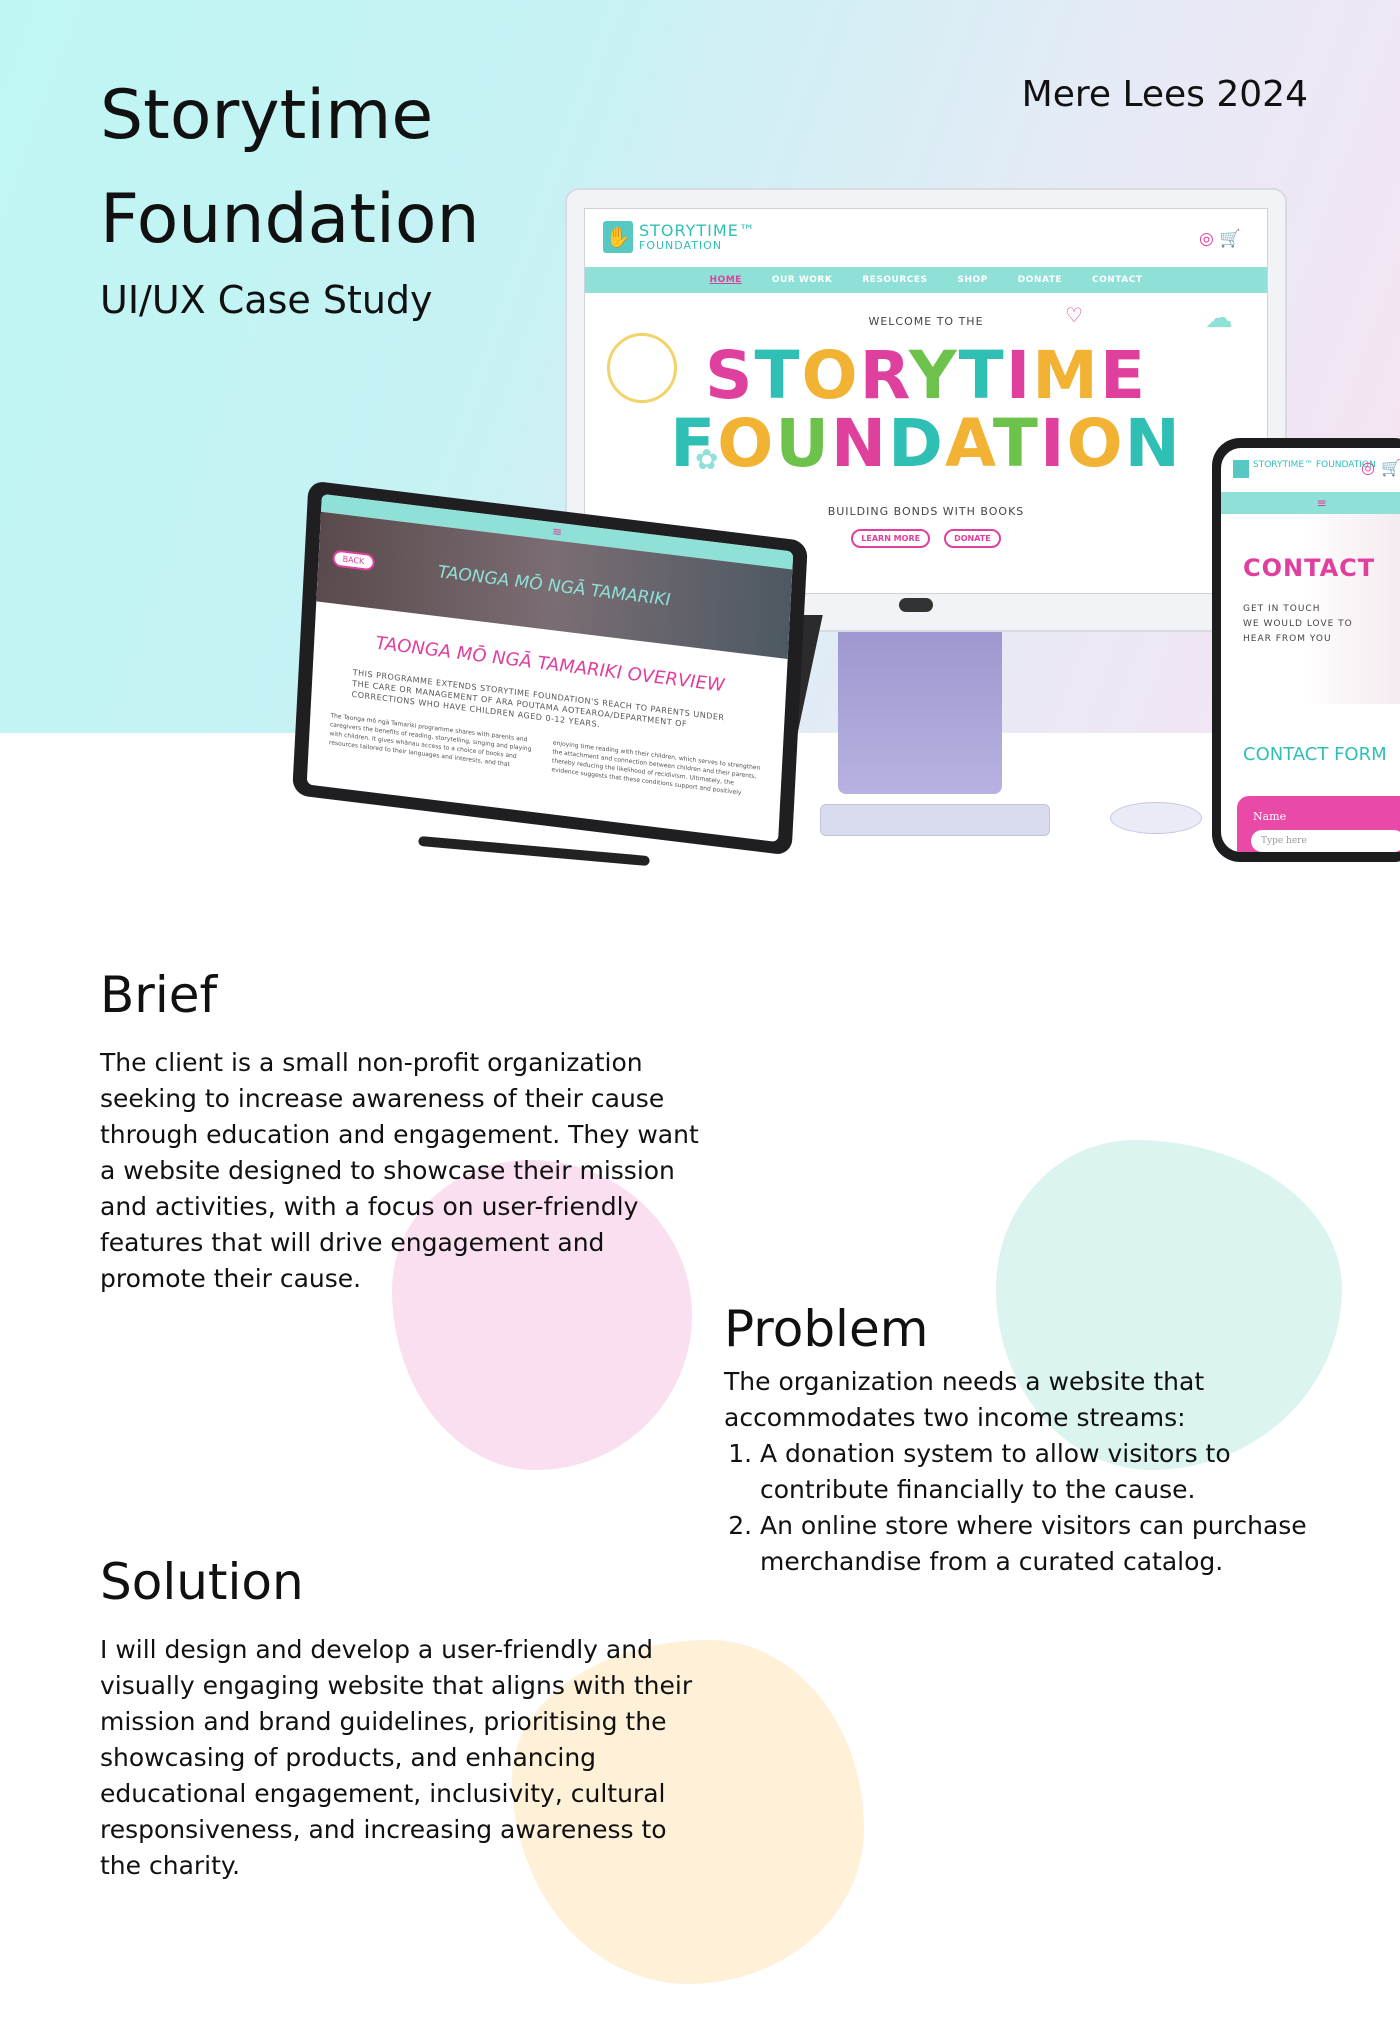 This screenshot has height=2021, width=1400. What do you see at coordinates (1314, 465) in the screenshot?
I see `phone-logo-text: STORYTIME™ FOUNDATION` at bounding box center [1314, 465].